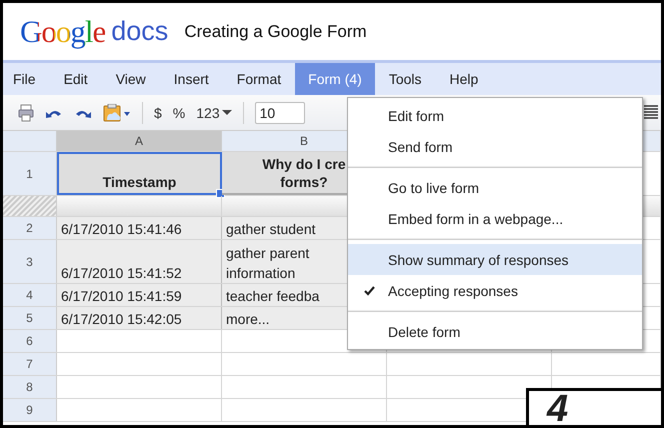 This screenshot has height=428, width=664. I want to click on number-format-button: 123, so click(214, 112).